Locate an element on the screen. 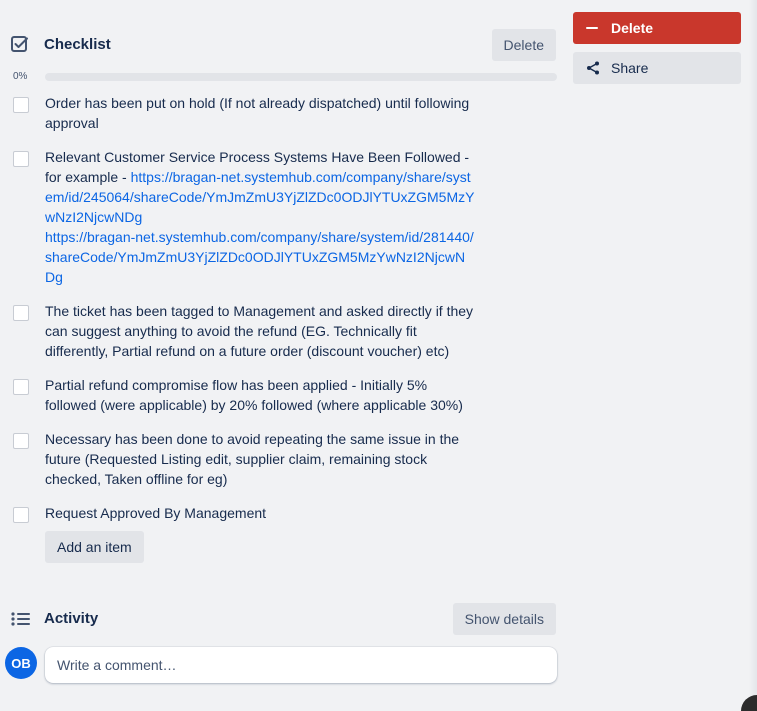 The width and height of the screenshot is (757, 711). progress-percent: 0% is located at coordinates (20, 76).